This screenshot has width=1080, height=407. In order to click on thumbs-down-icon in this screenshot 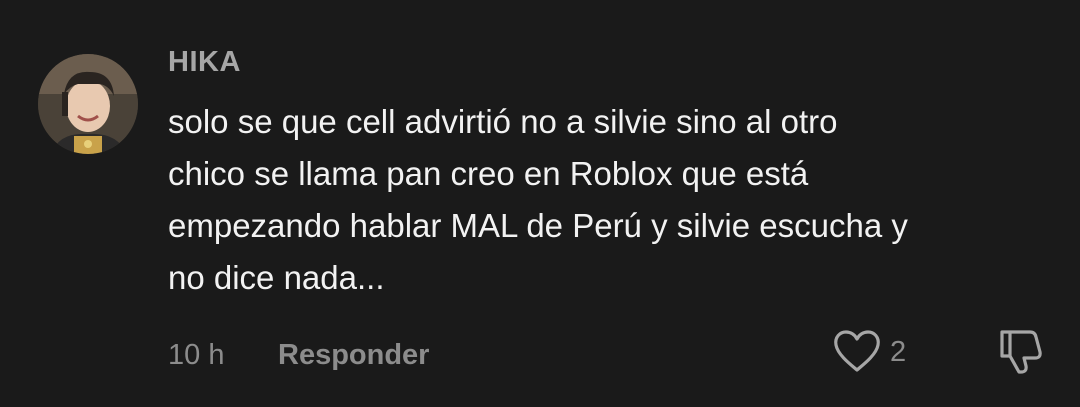, I will do `click(1021, 352)`.